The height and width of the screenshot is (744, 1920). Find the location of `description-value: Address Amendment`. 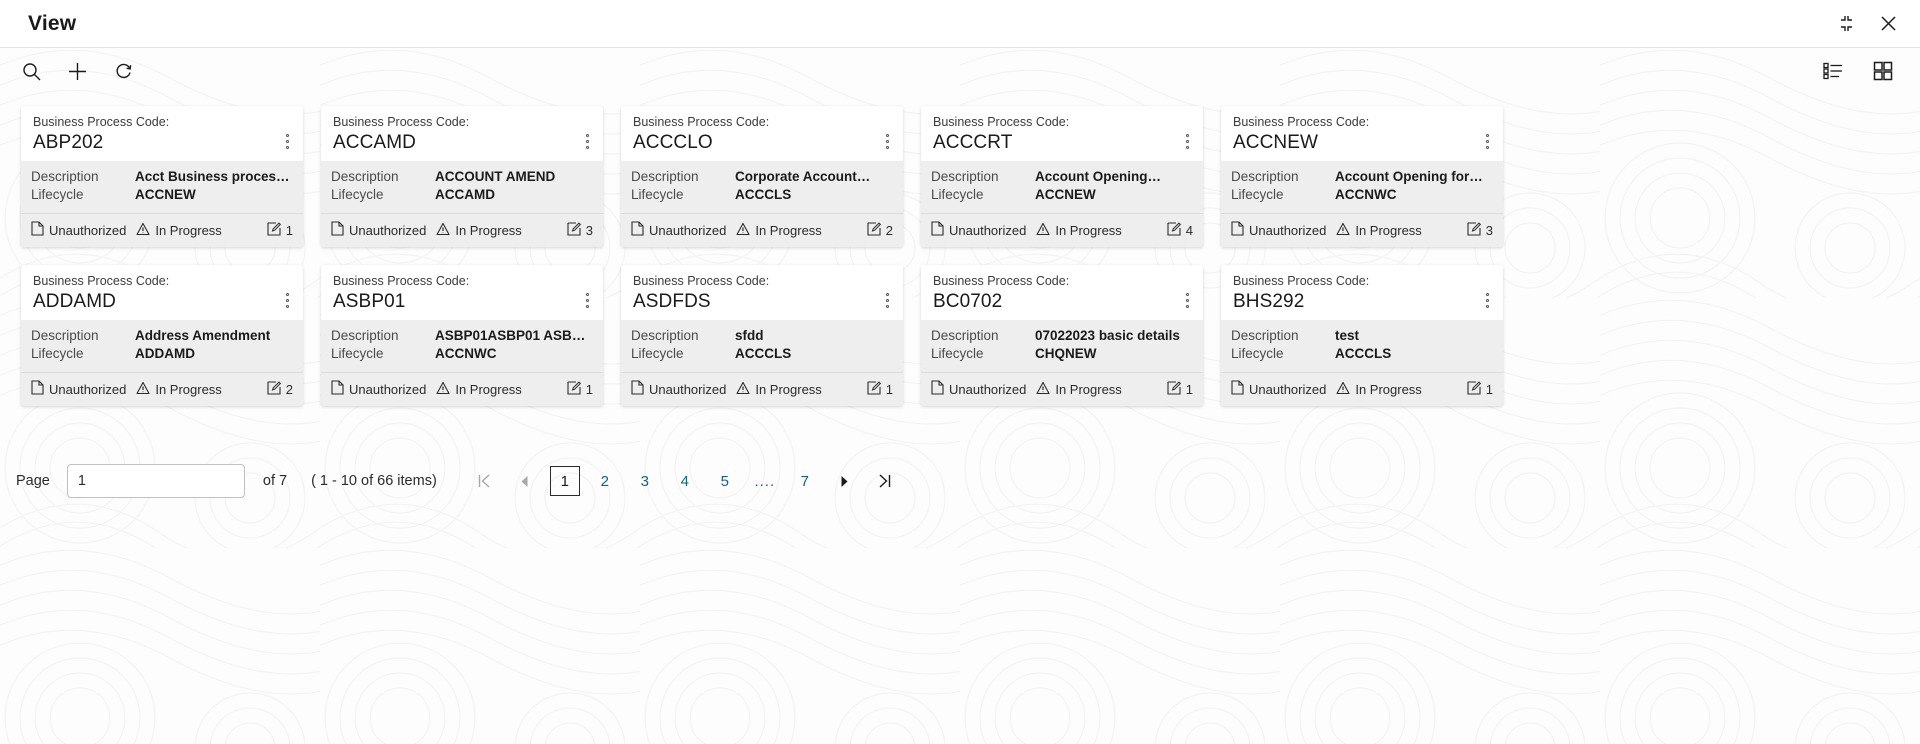

description-value: Address Amendment is located at coordinates (203, 335).